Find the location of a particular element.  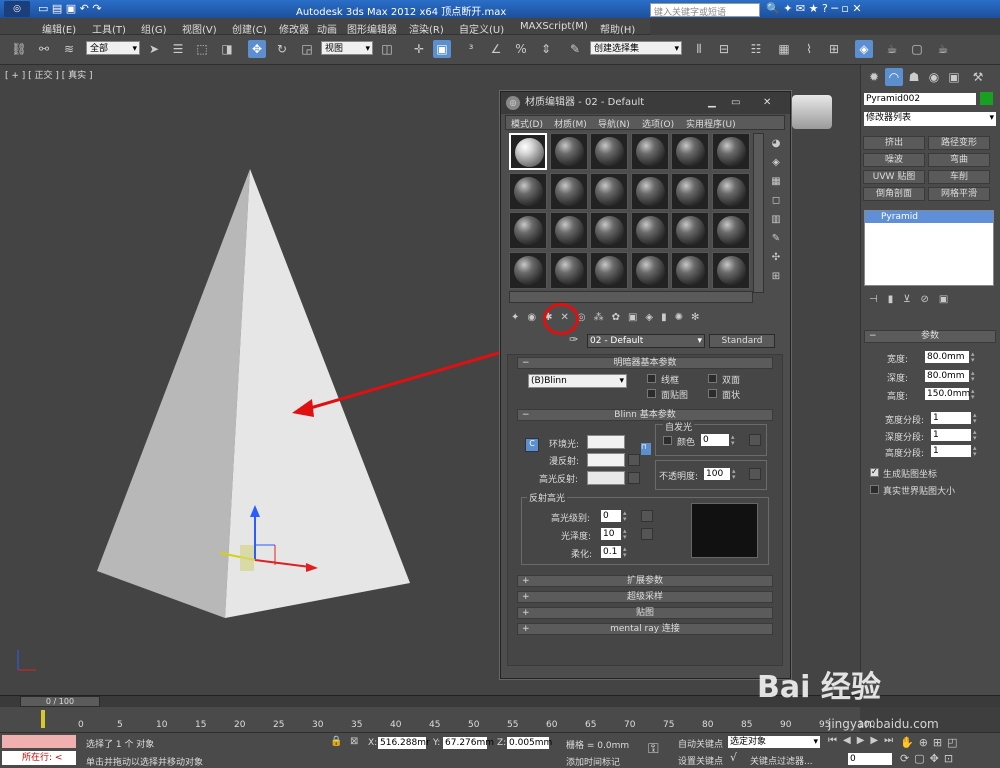

menu-views: 视图(V) is located at coordinates (199, 28).